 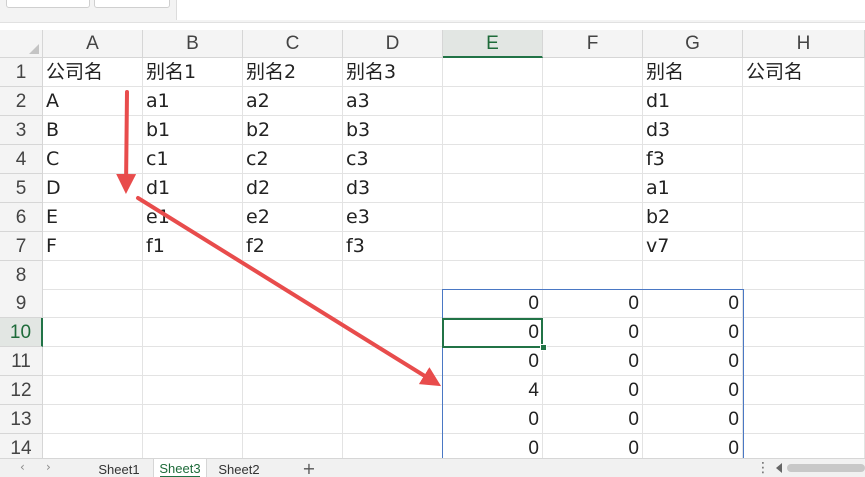 What do you see at coordinates (393, 275) in the screenshot?
I see `cell-d8` at bounding box center [393, 275].